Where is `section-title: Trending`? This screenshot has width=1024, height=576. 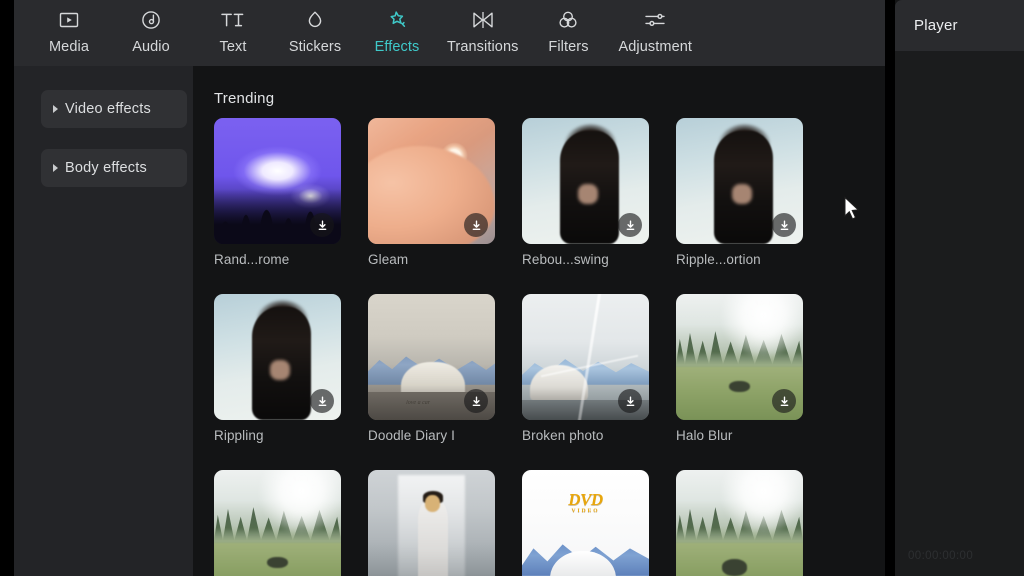 section-title: Trending is located at coordinates (244, 98).